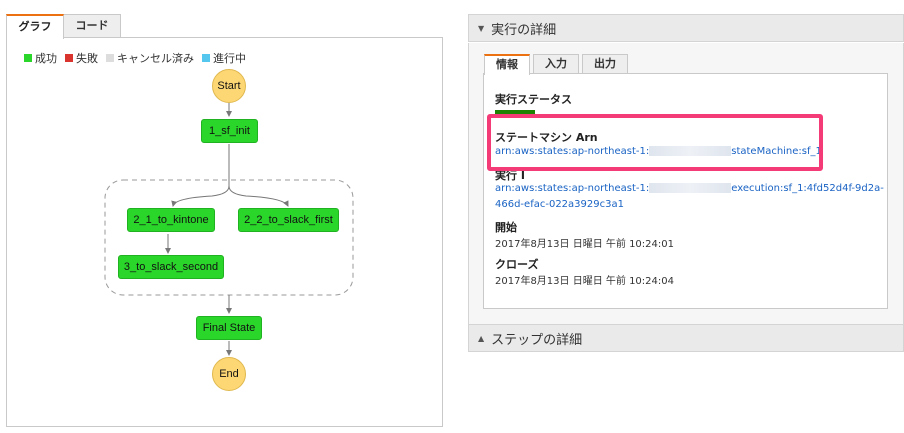 Image resolution: width=904 pixels, height=433 pixels. I want to click on collapse-arrow-icon: ▼, so click(481, 28).